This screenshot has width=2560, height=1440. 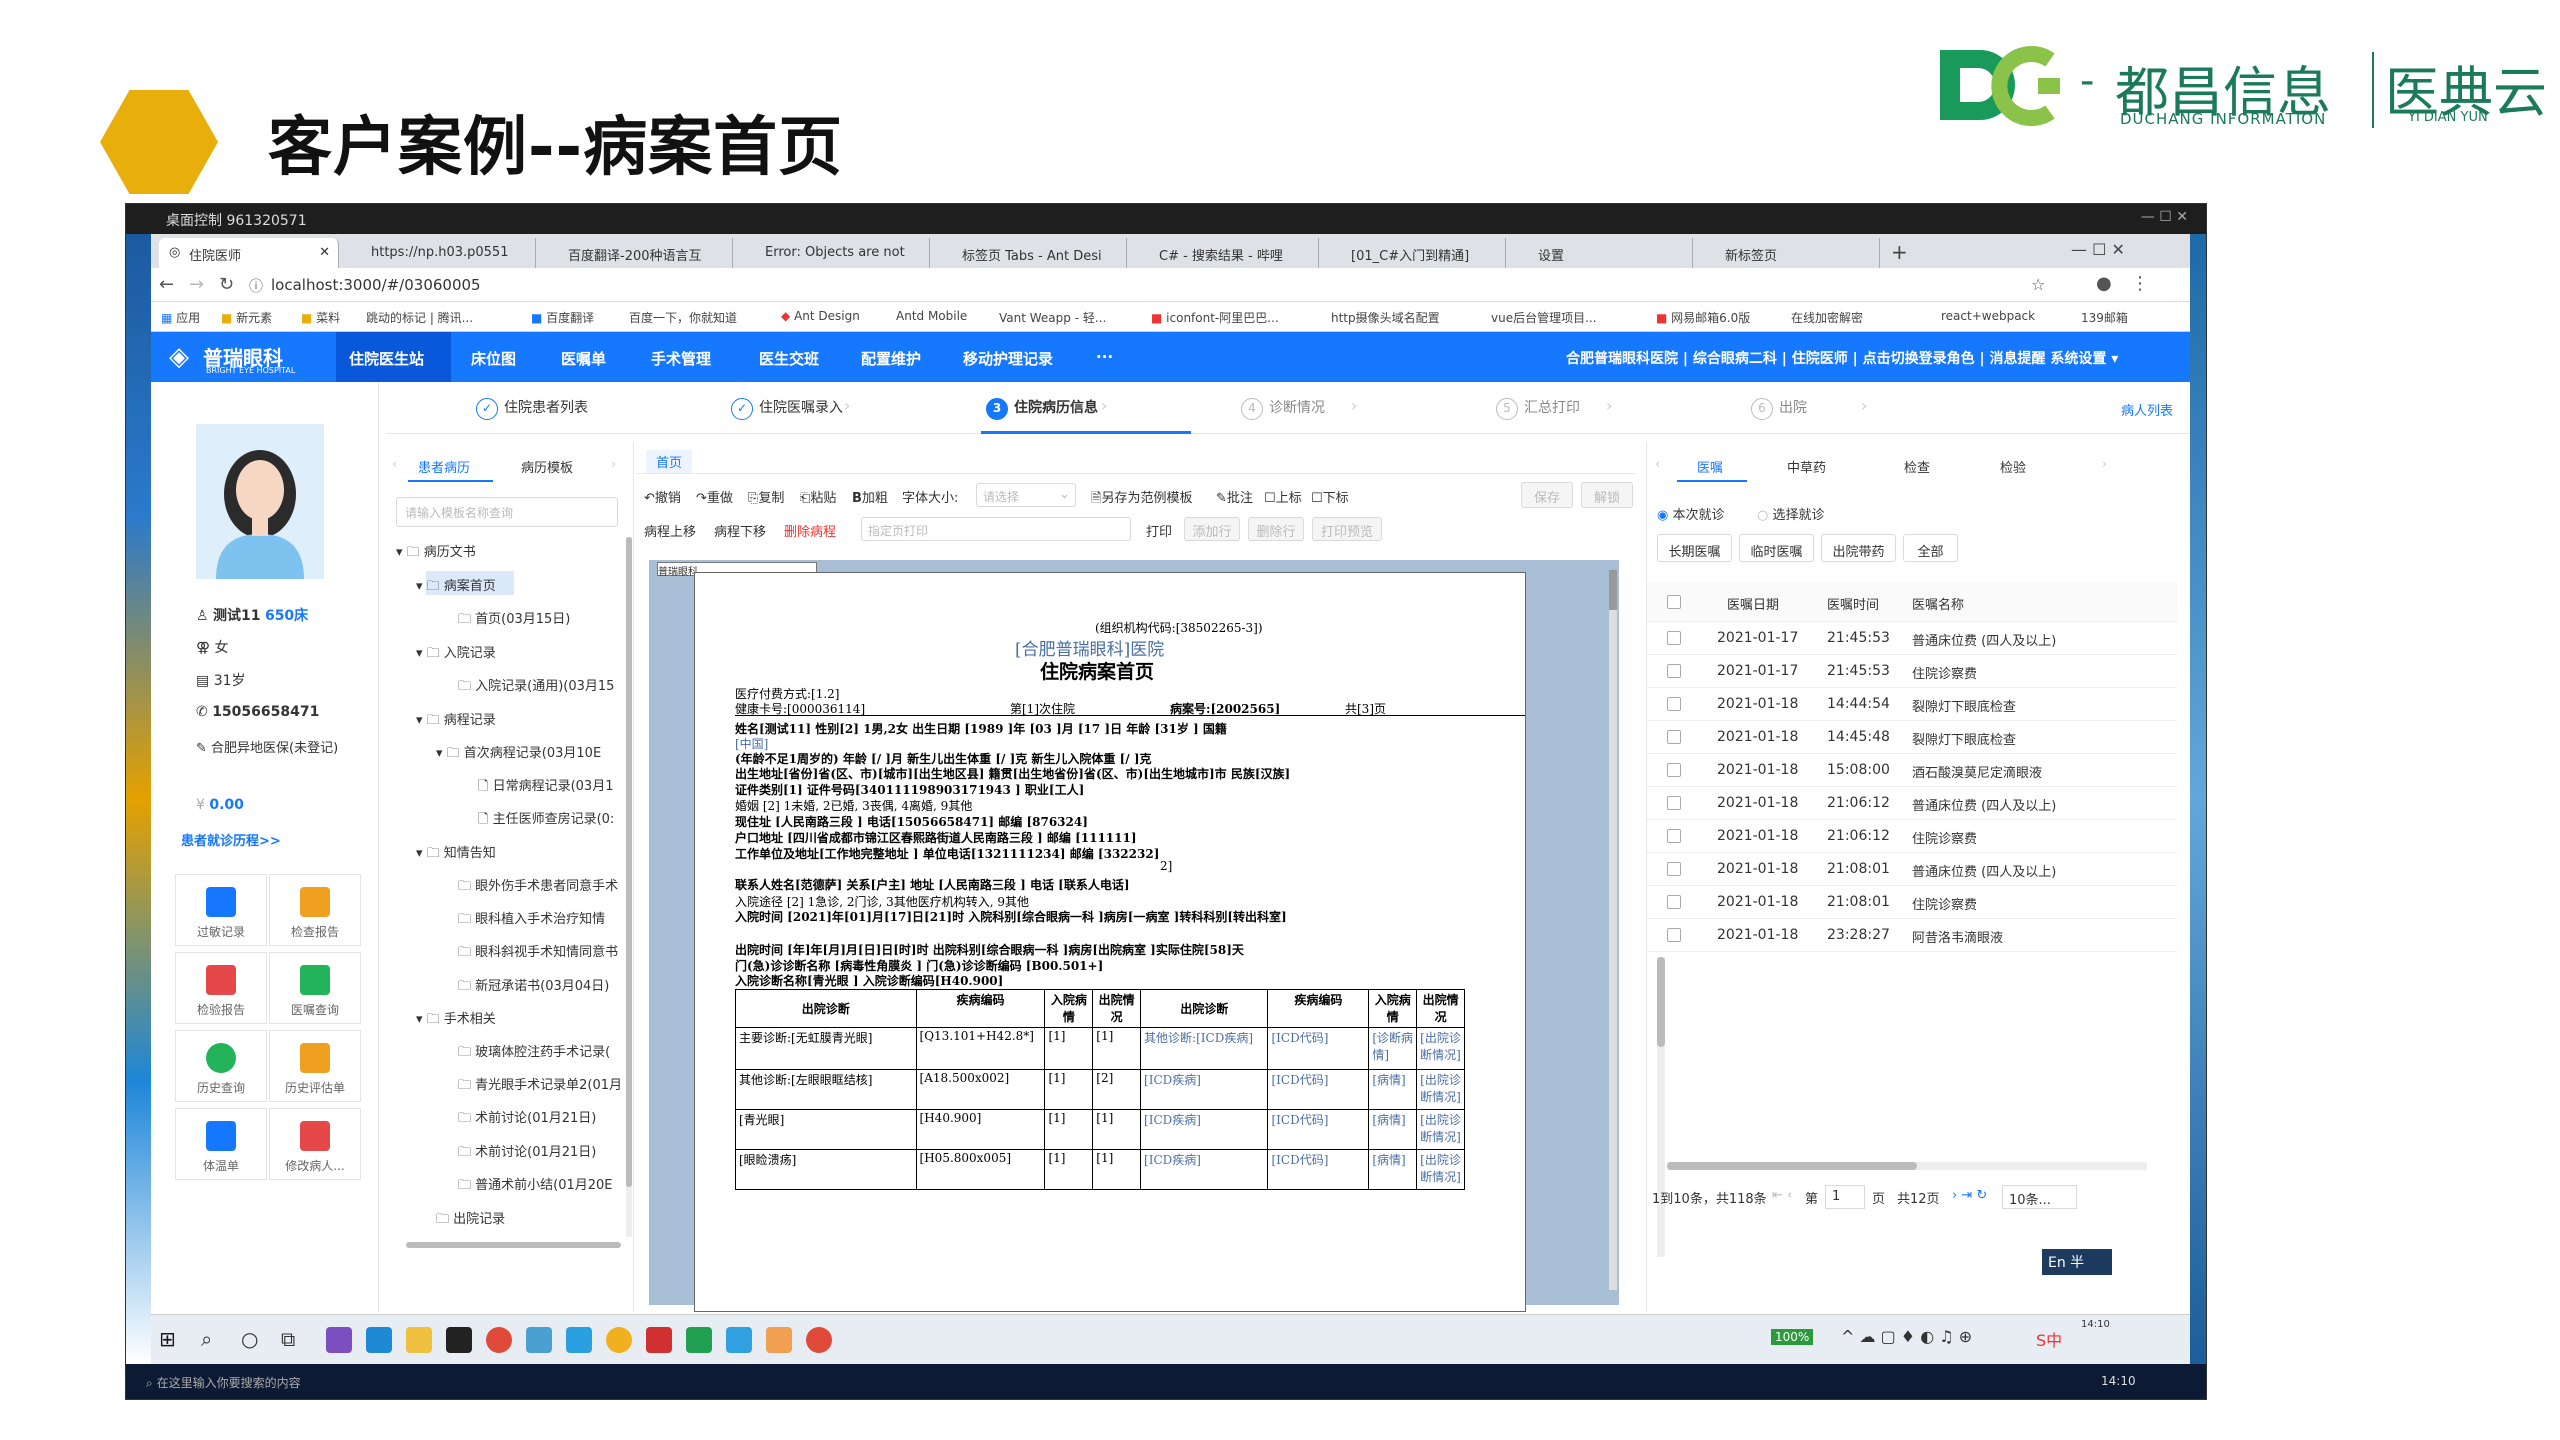 I want to click on orders-v-scrollbar, so click(x=1661, y=1107).